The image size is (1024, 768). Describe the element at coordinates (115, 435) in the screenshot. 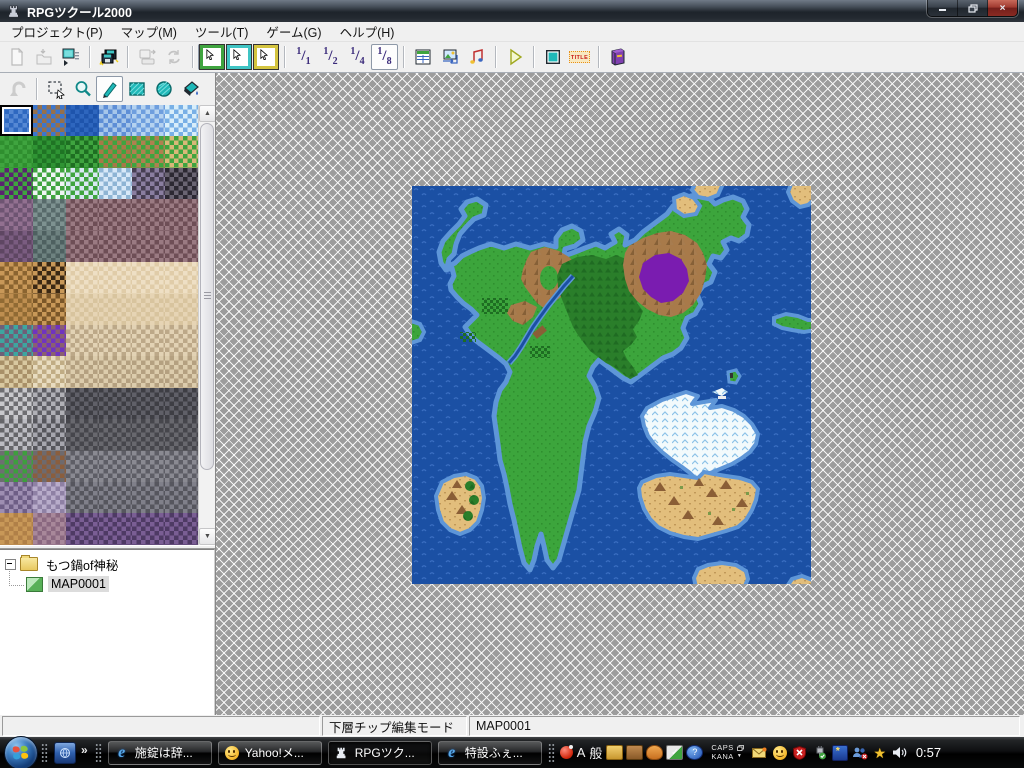

I see `palette-tile-r11c4` at that location.